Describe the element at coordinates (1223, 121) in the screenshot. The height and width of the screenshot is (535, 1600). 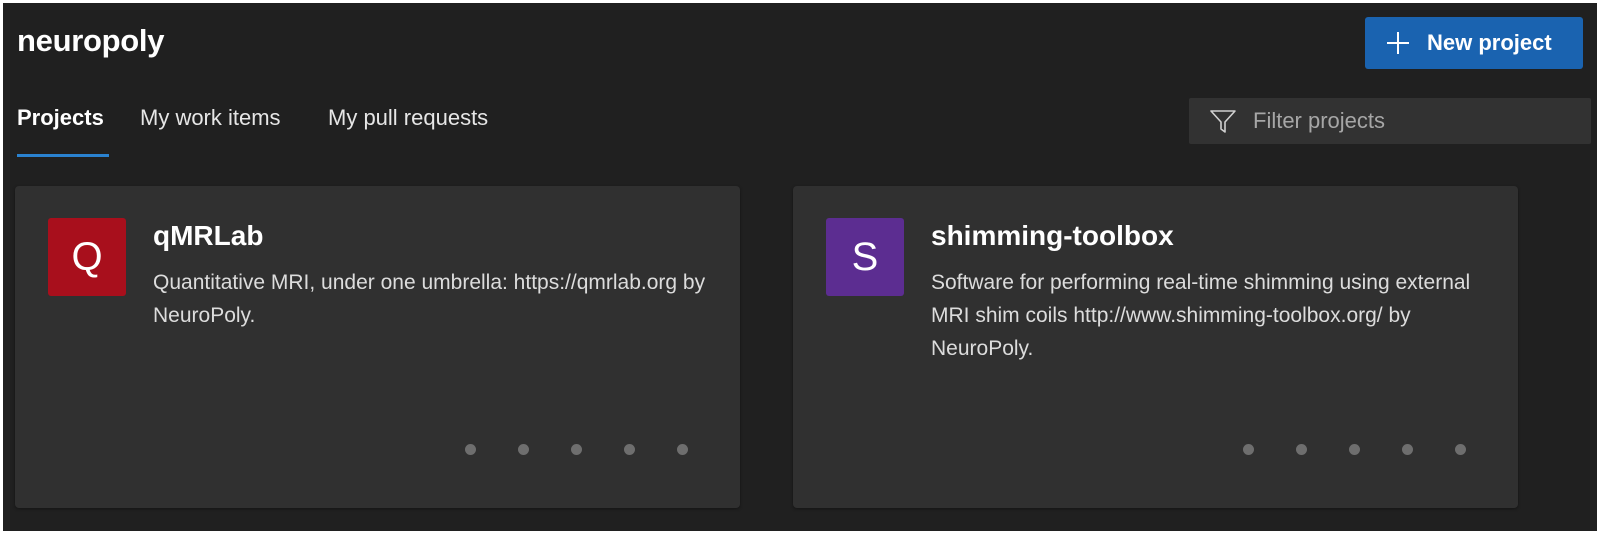
I see `funnel-icon` at that location.